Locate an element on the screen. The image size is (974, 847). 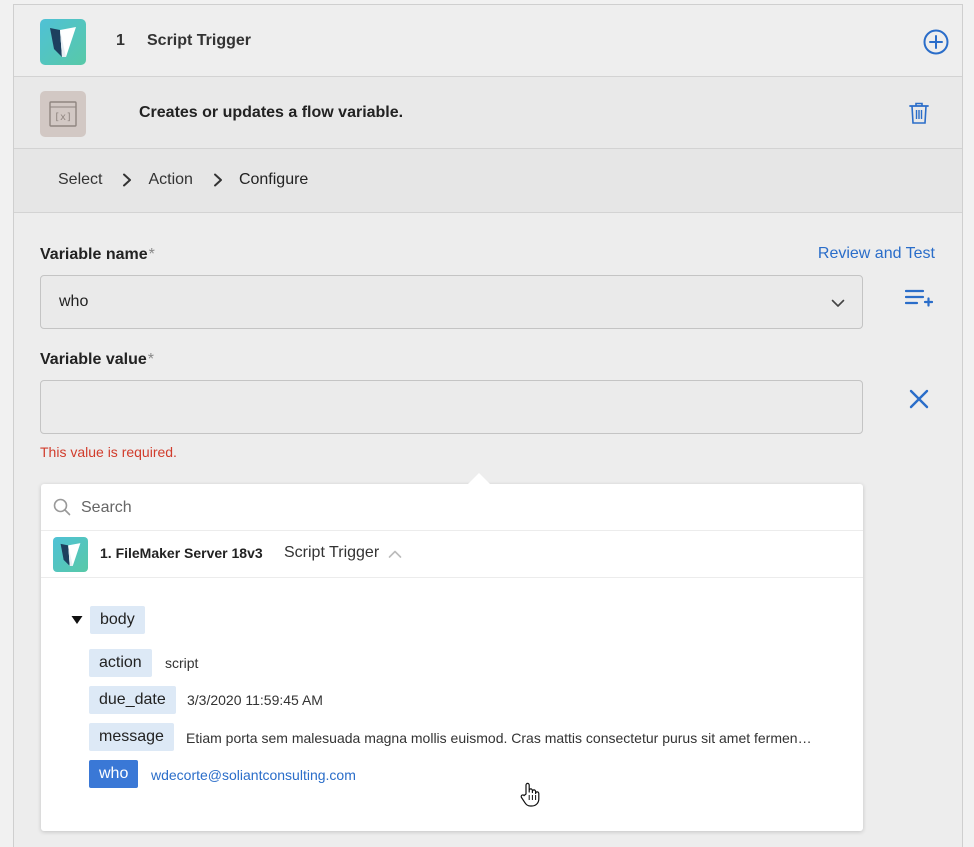
field-value-due-date: 3/3/2020 11:59:45 AM is located at coordinates (255, 700).